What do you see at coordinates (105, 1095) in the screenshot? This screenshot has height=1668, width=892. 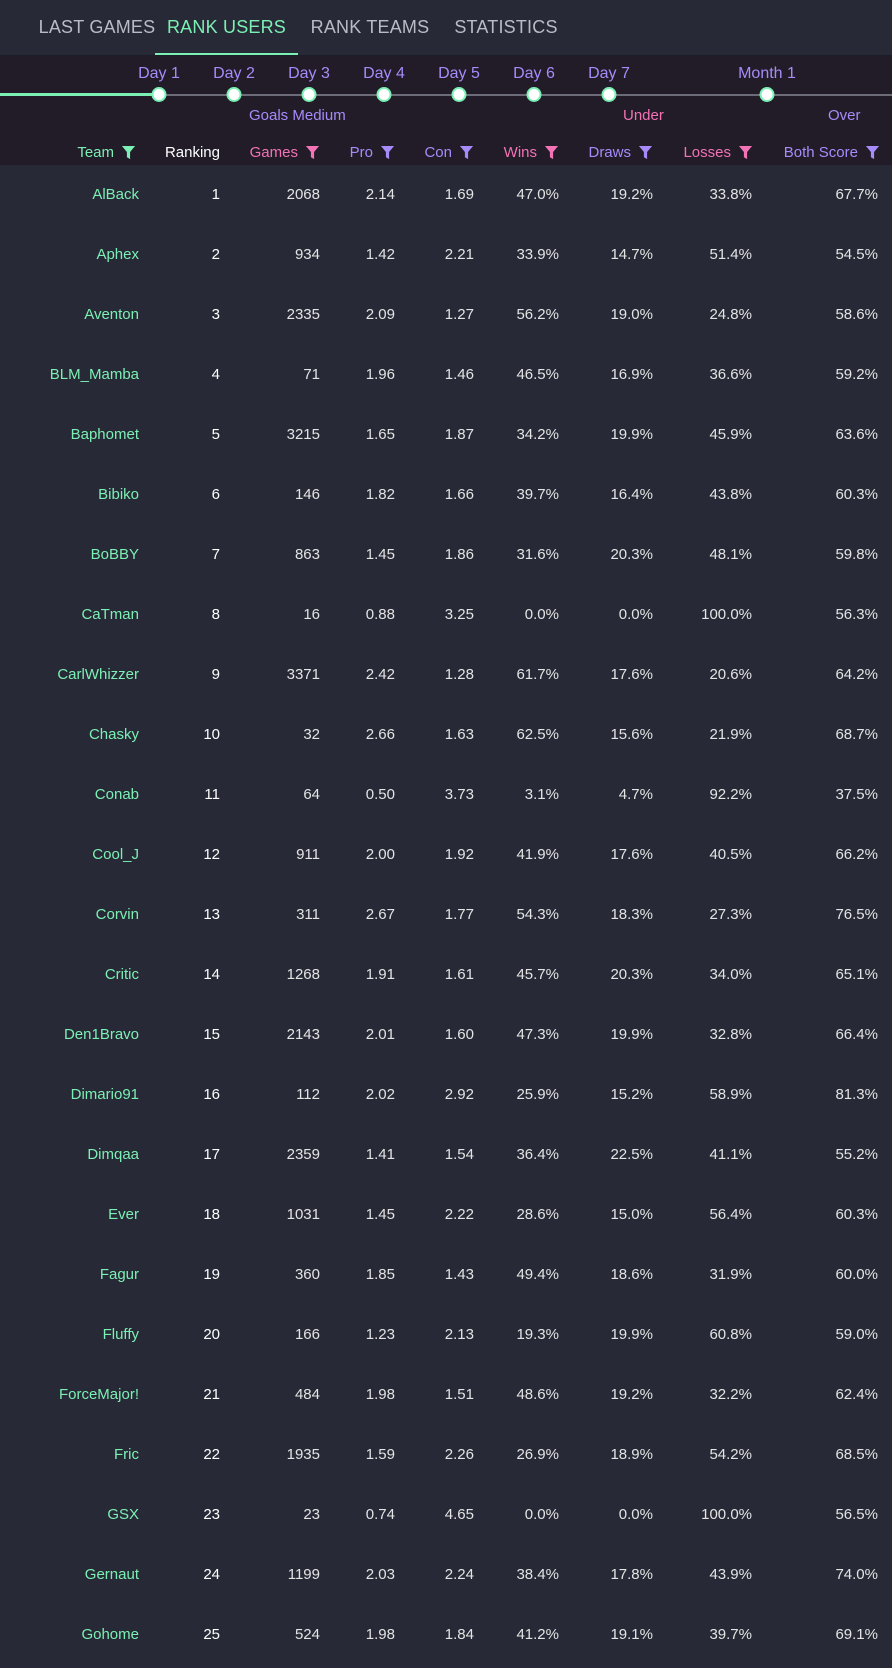 I see `team-name: Dimario91` at bounding box center [105, 1095].